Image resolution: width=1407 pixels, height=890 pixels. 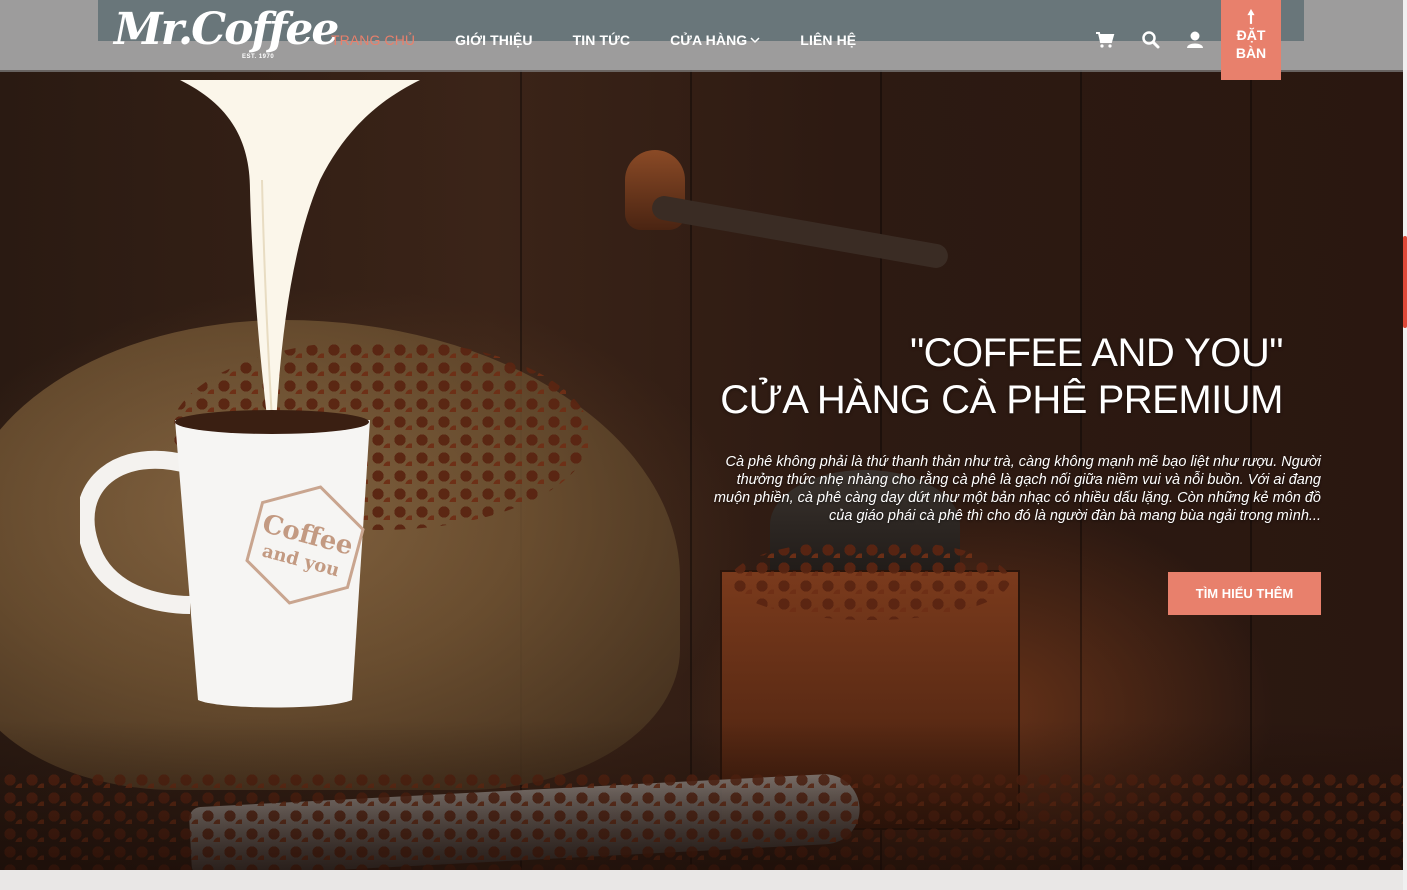 I want to click on search-icon, so click(x=1151, y=40).